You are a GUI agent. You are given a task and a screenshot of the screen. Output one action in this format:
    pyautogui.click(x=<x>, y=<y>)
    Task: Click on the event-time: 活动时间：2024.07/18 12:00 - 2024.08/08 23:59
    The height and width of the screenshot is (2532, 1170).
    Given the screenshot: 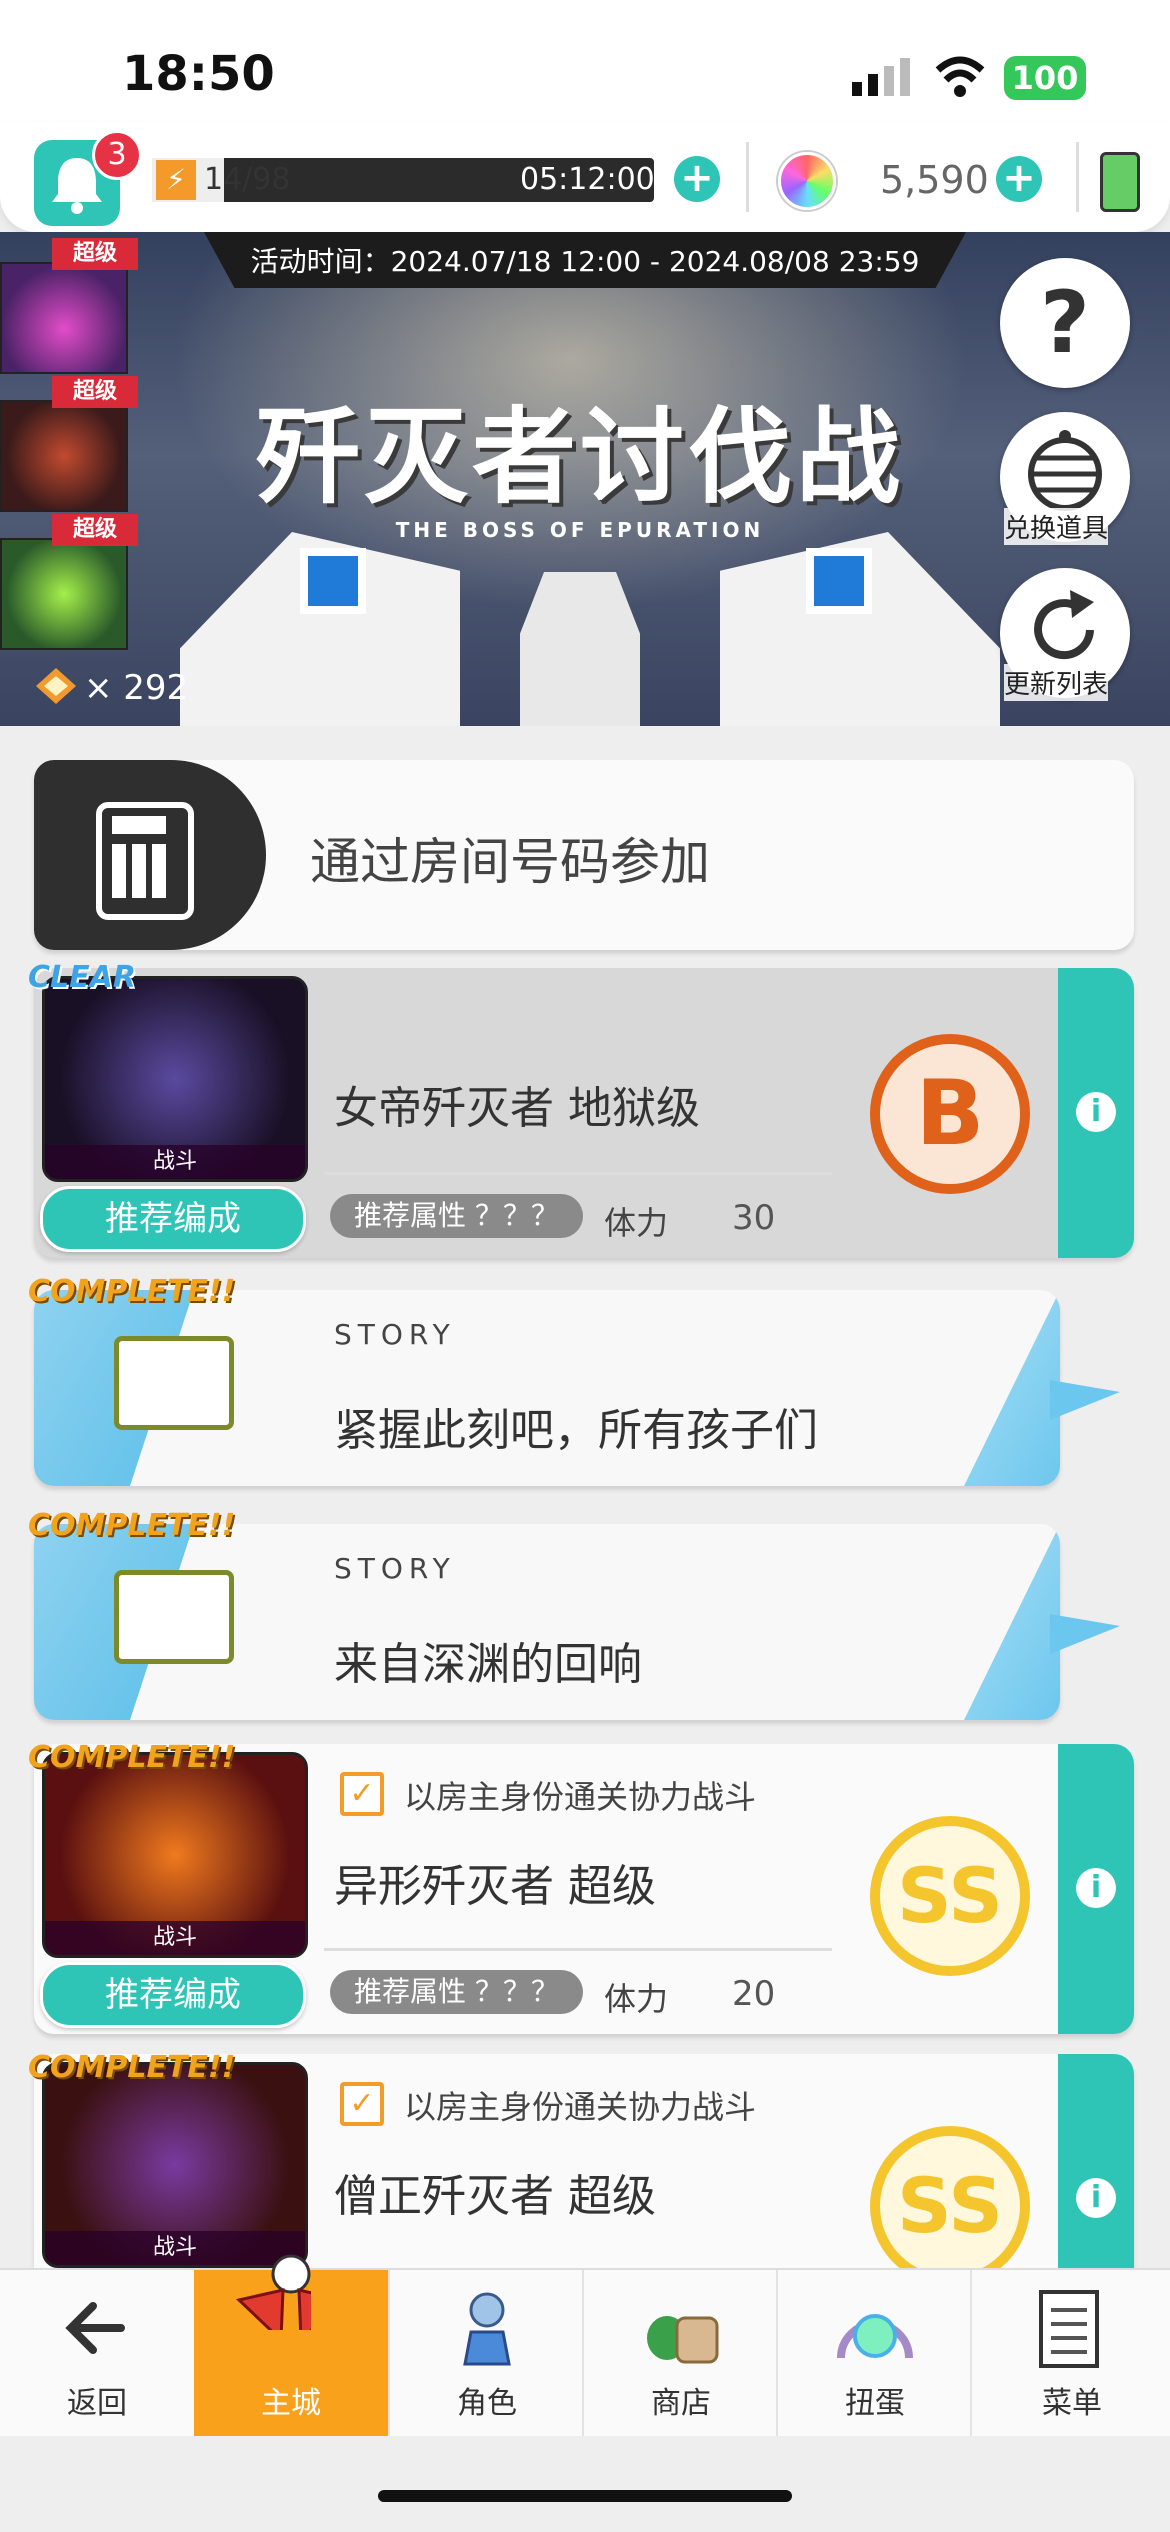 What is the action you would take?
    pyautogui.click(x=585, y=261)
    